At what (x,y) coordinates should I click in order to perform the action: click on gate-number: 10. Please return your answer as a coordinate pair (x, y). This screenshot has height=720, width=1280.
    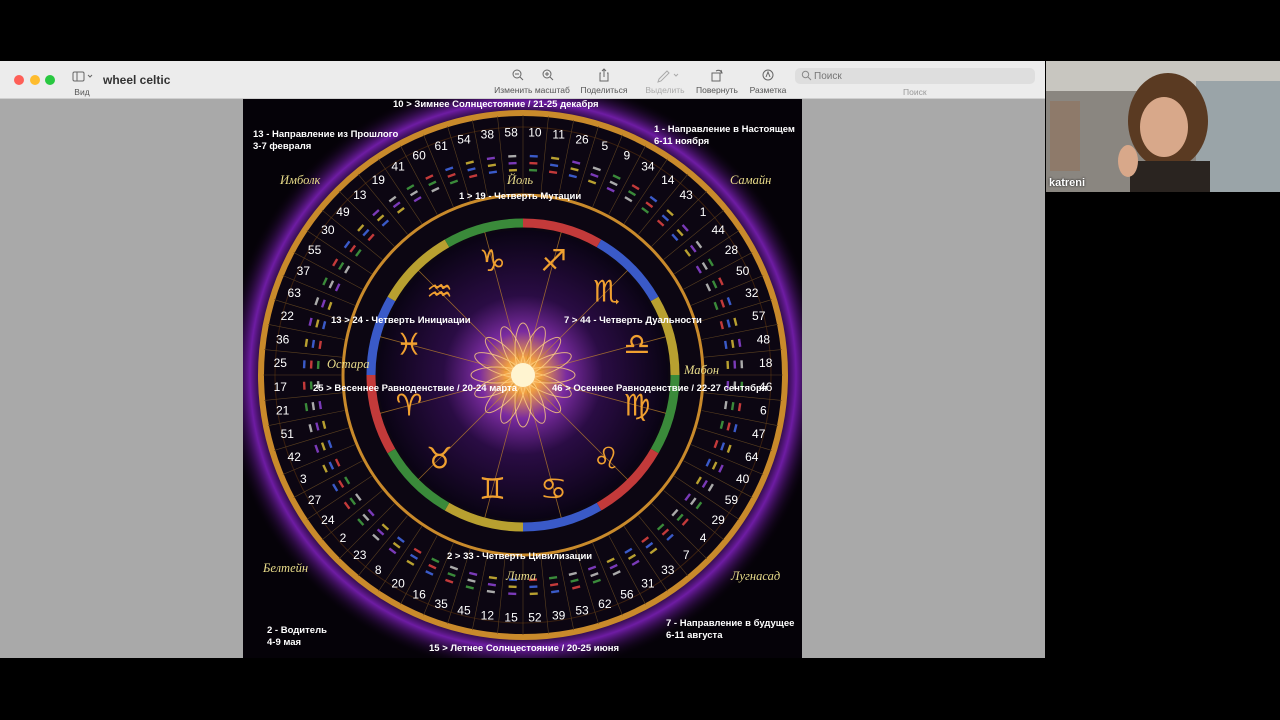
    Looking at the image, I should click on (535, 132).